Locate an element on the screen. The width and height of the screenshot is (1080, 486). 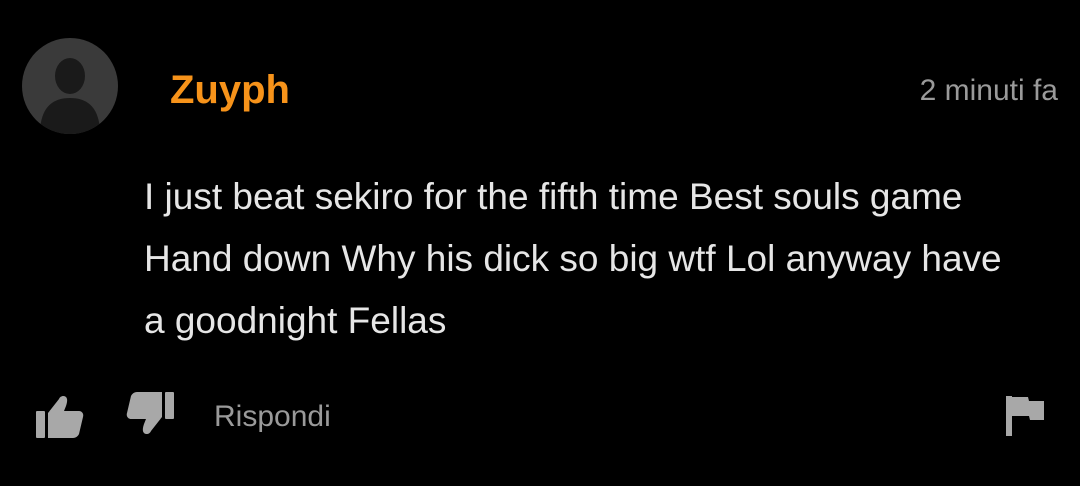
comment-timestamp: 2 minuti fa is located at coordinates (988, 90).